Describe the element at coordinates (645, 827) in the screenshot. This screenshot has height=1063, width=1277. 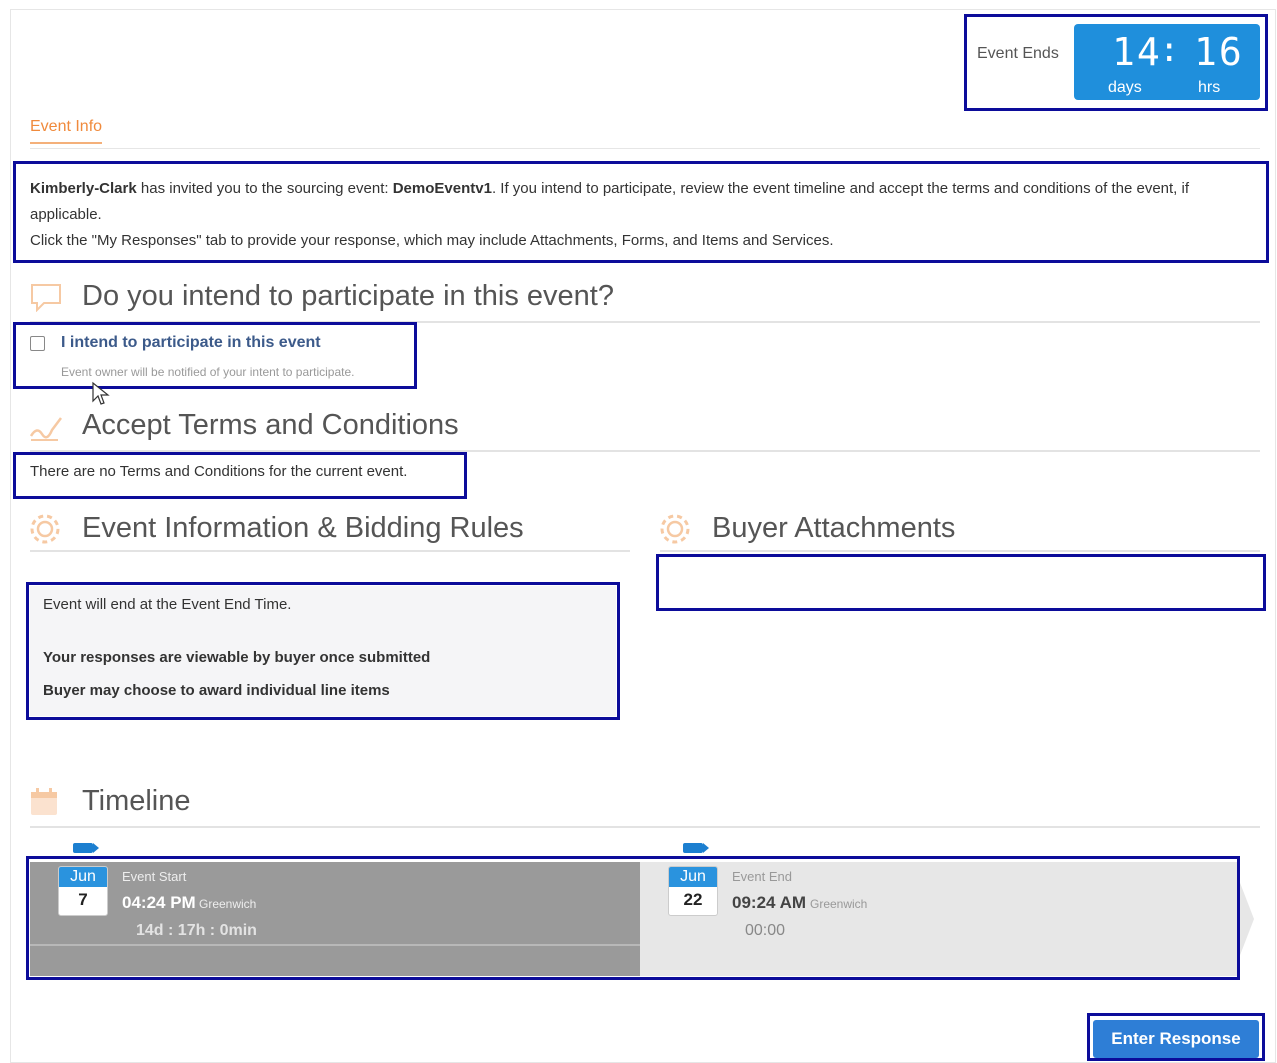
I see `timeline-divider` at that location.